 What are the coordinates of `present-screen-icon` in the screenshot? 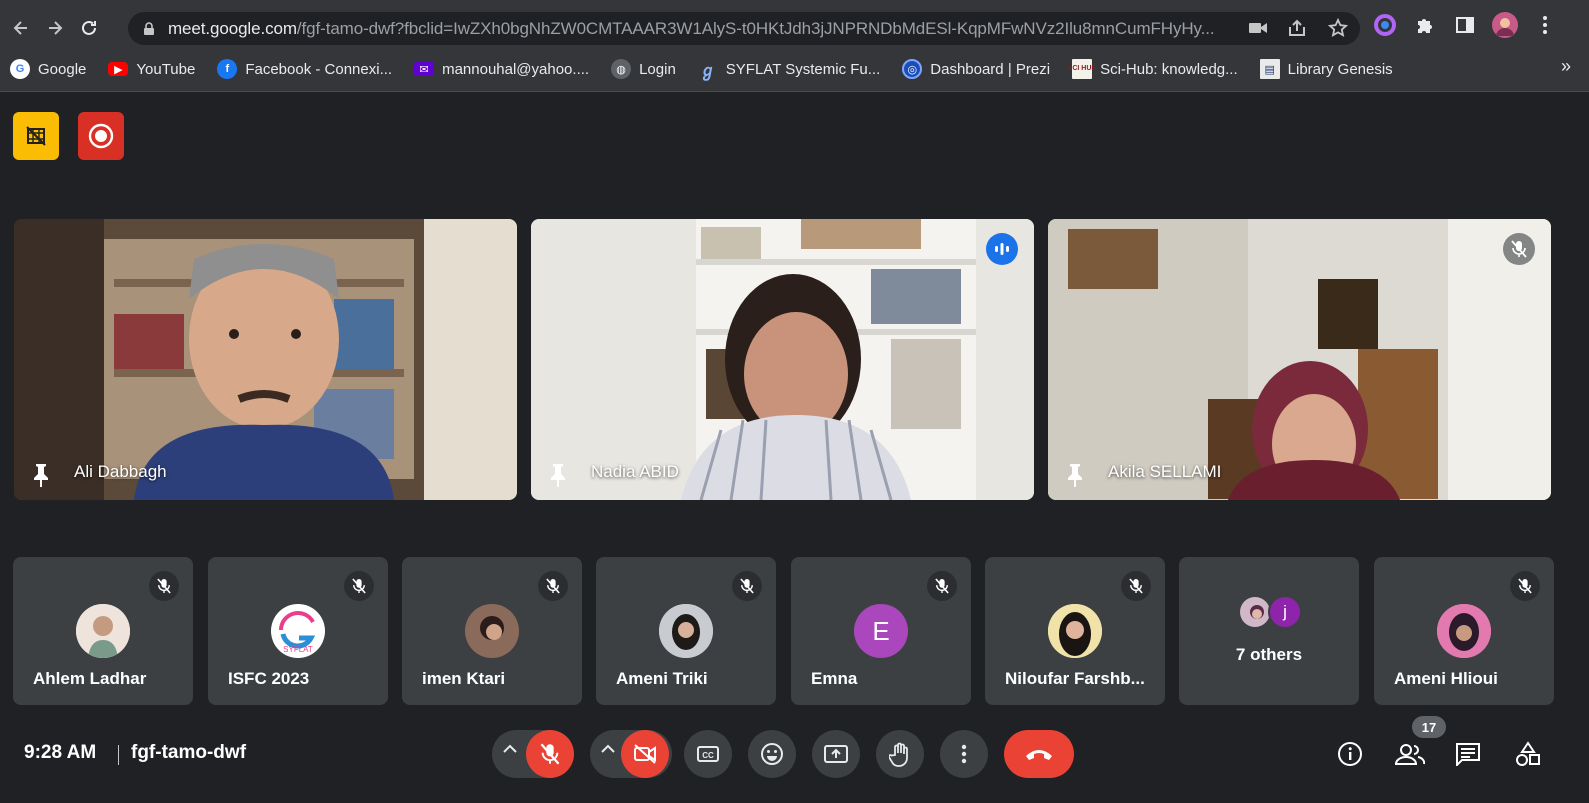 It's located at (836, 754).